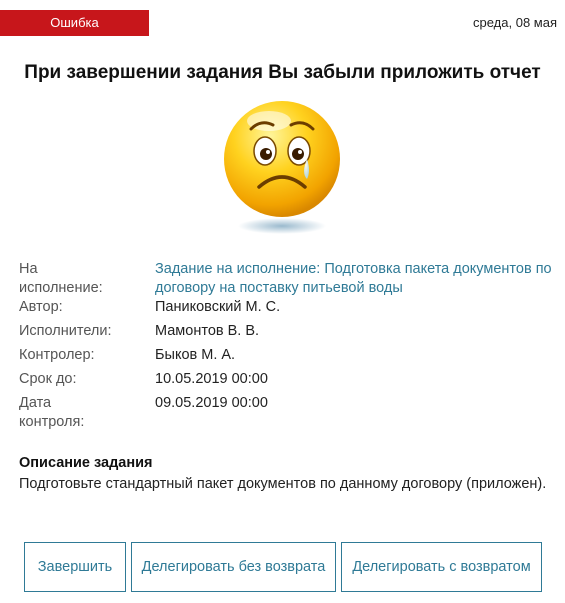  Describe the element at coordinates (61, 278) in the screenshot. I see `assignment-label: На исполнение:` at that location.